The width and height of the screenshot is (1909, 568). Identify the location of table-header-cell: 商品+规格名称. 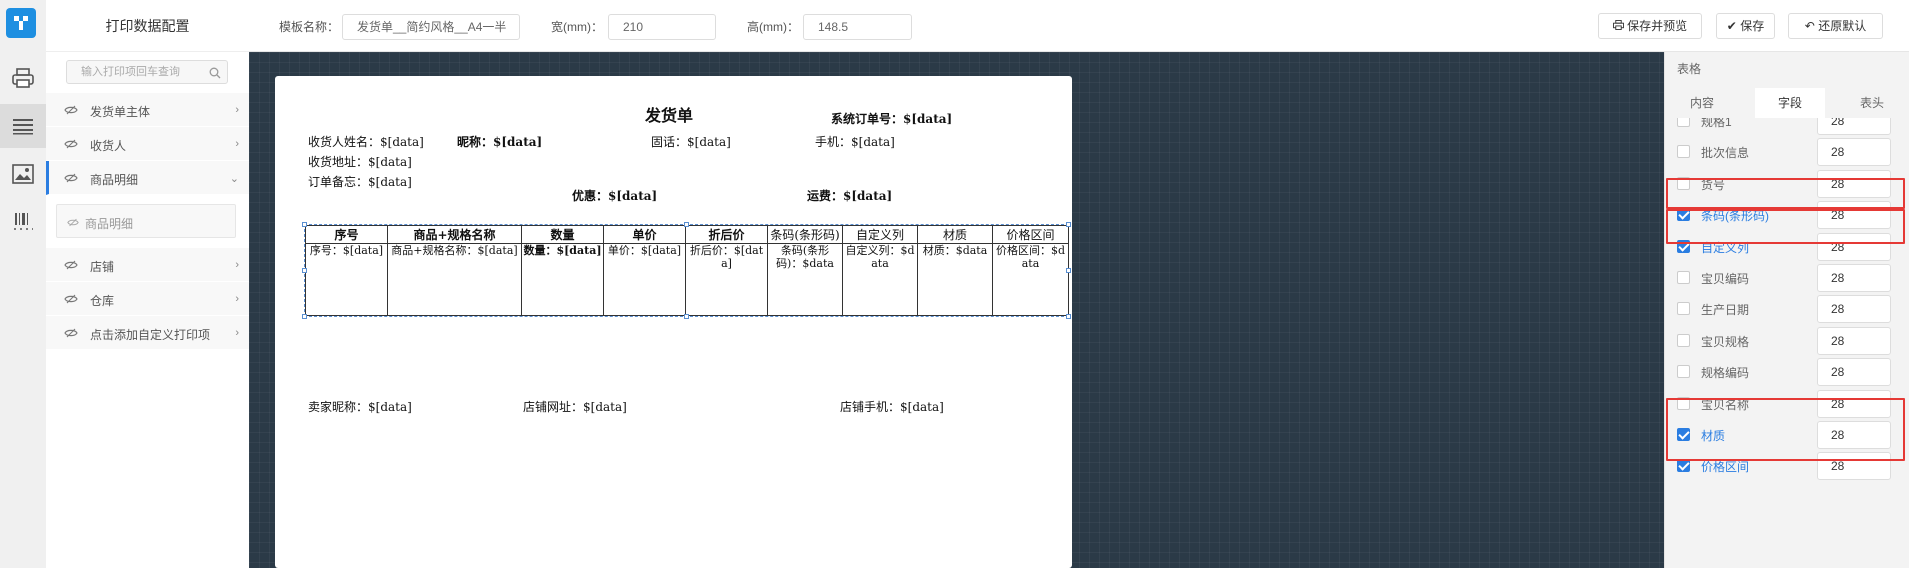
(454, 234).